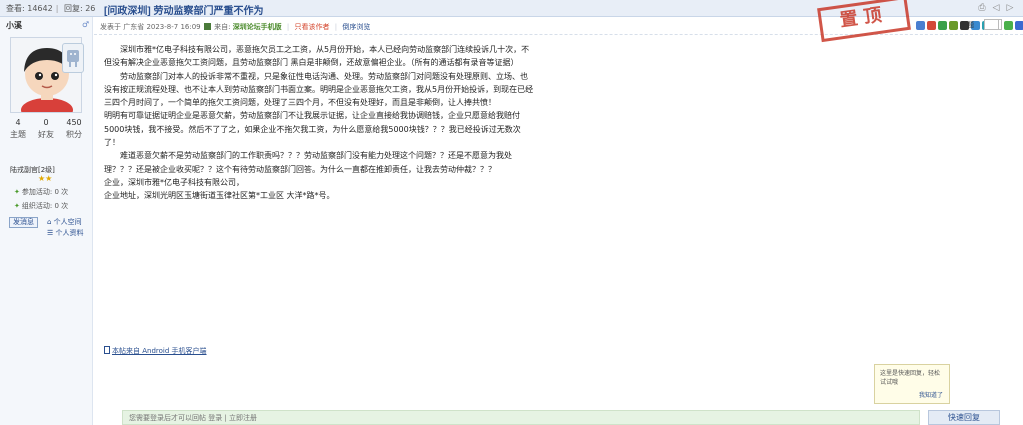 The height and width of the screenshot is (425, 1023). What do you see at coordinates (41, 206) in the screenshot?
I see `organized-events: ✦ 组织活动: 0 次` at bounding box center [41, 206].